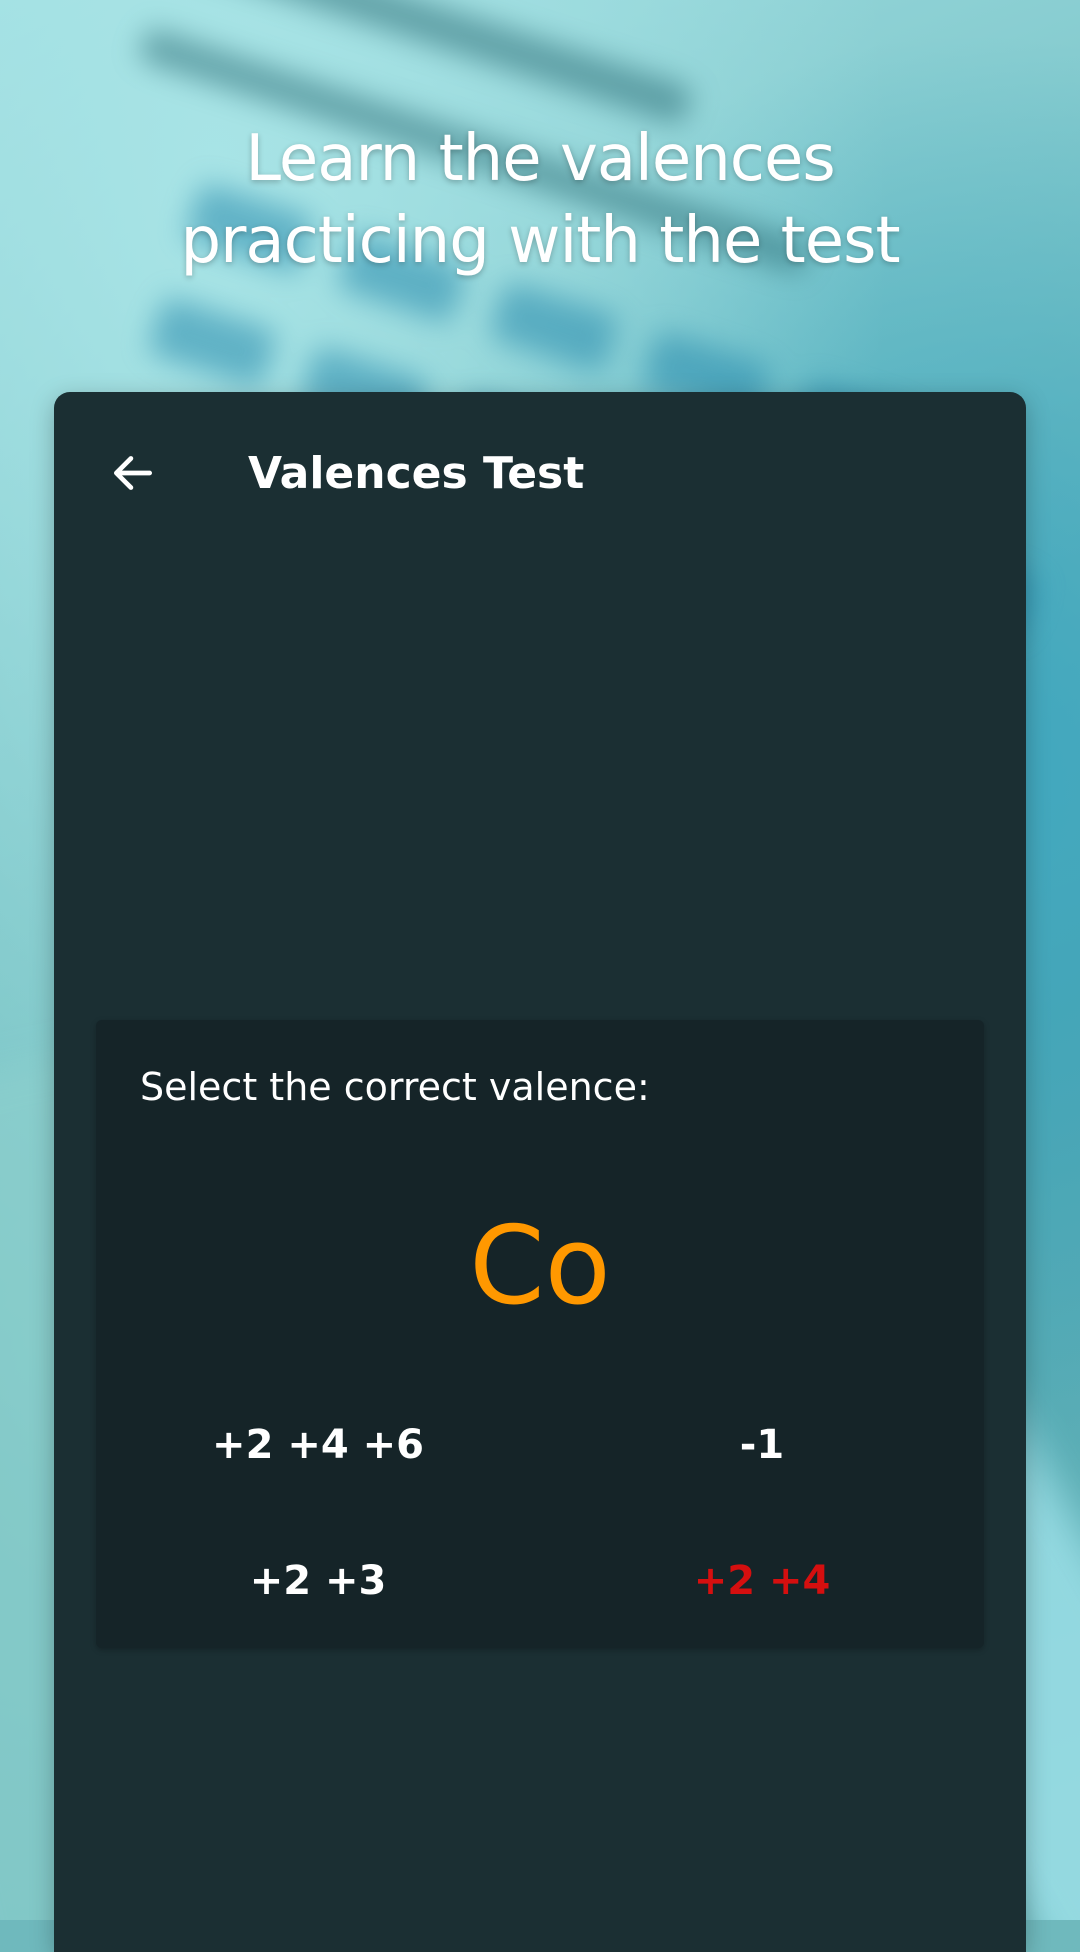  What do you see at coordinates (318, 1445) in the screenshot?
I see `answer-option-1: +2 +4 +6` at bounding box center [318, 1445].